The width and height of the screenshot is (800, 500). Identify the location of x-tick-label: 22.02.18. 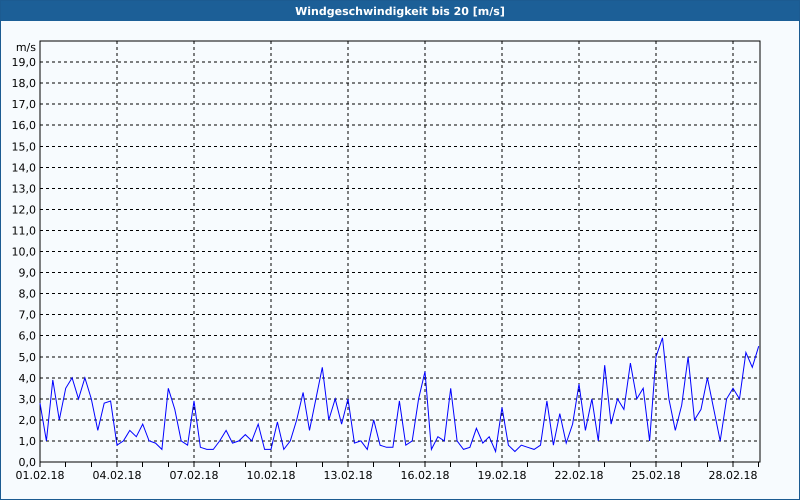
(579, 474).